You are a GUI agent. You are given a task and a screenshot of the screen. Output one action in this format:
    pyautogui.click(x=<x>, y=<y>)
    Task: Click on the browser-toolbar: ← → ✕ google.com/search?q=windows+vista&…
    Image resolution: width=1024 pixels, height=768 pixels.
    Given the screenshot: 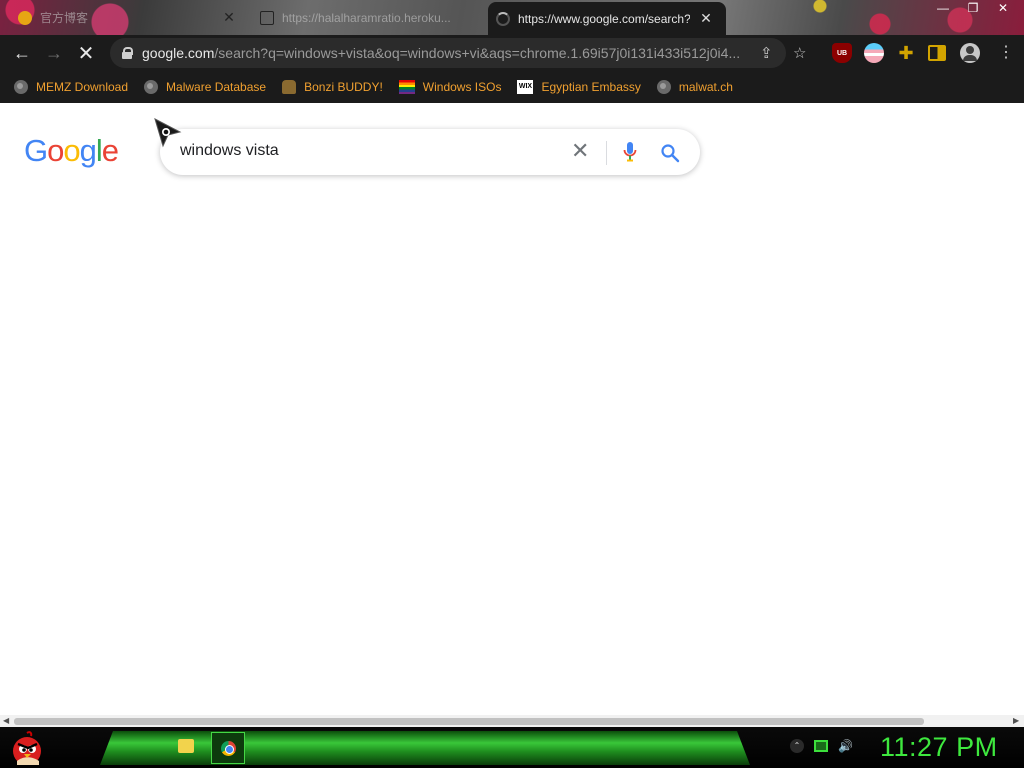 What is the action you would take?
    pyautogui.click(x=512, y=53)
    